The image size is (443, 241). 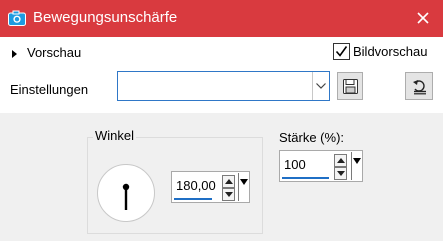 What do you see at coordinates (305, 178) in the screenshot?
I see `strength-value-underline` at bounding box center [305, 178].